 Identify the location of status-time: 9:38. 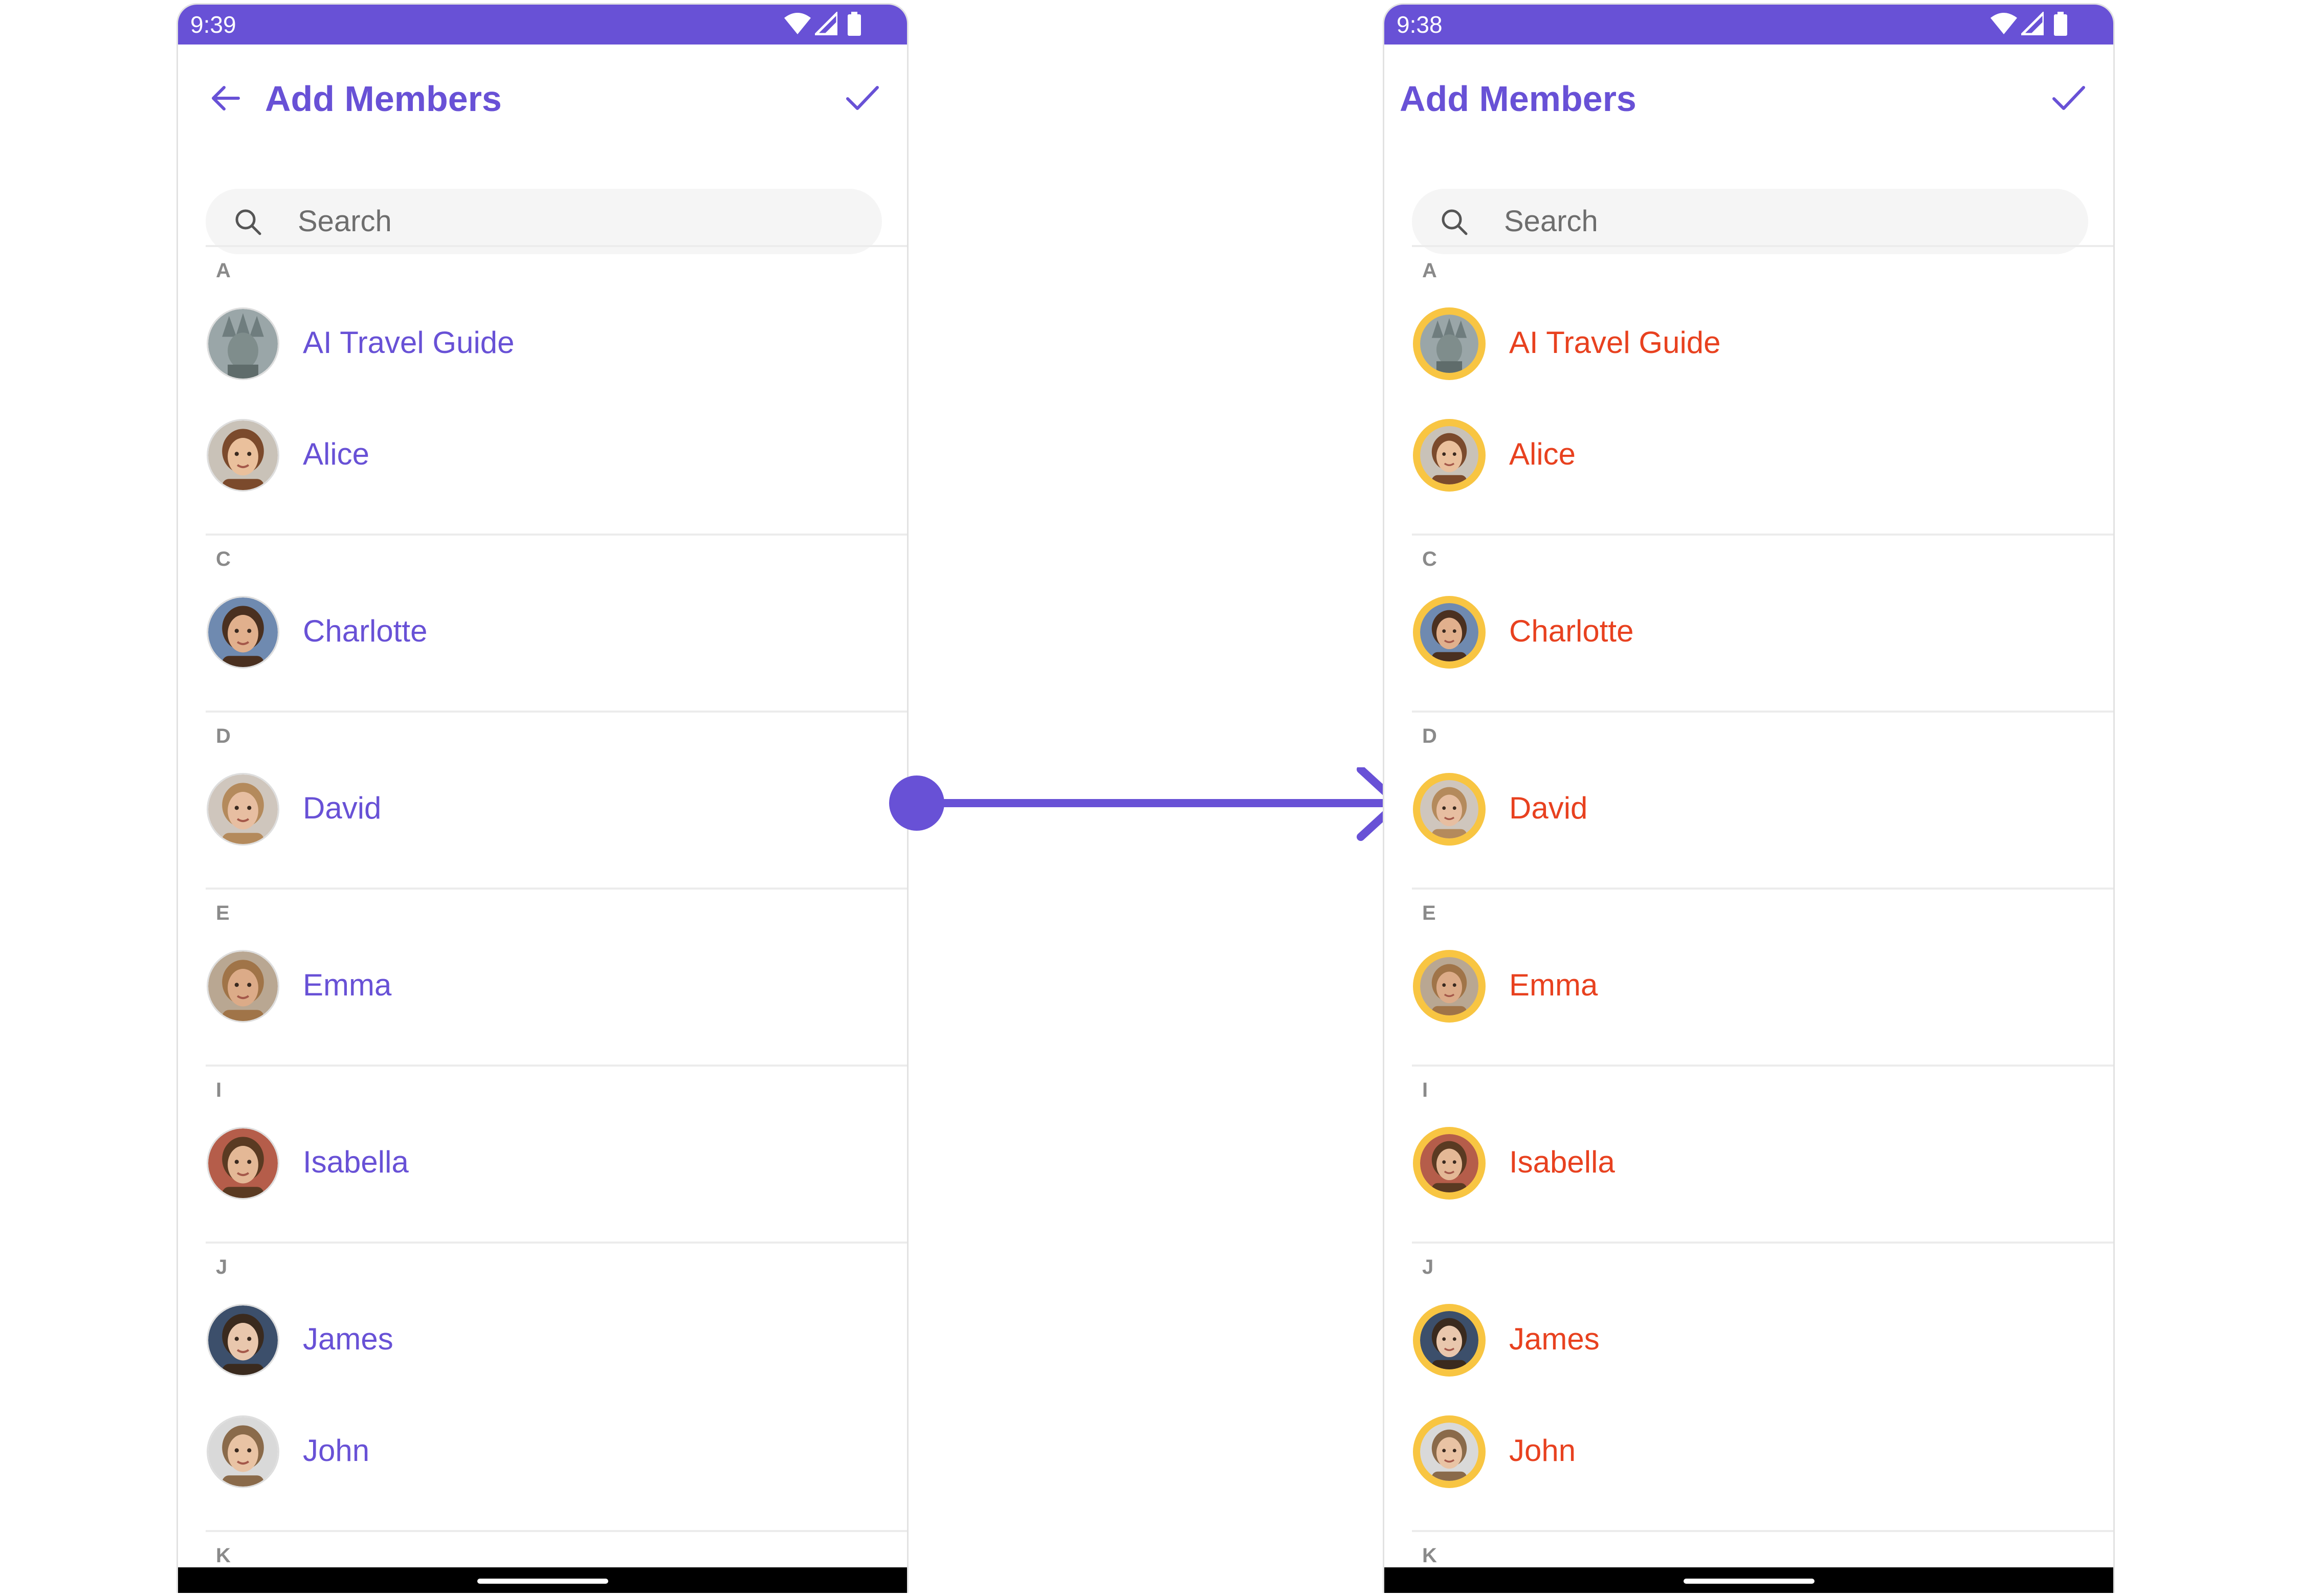
(1420, 24).